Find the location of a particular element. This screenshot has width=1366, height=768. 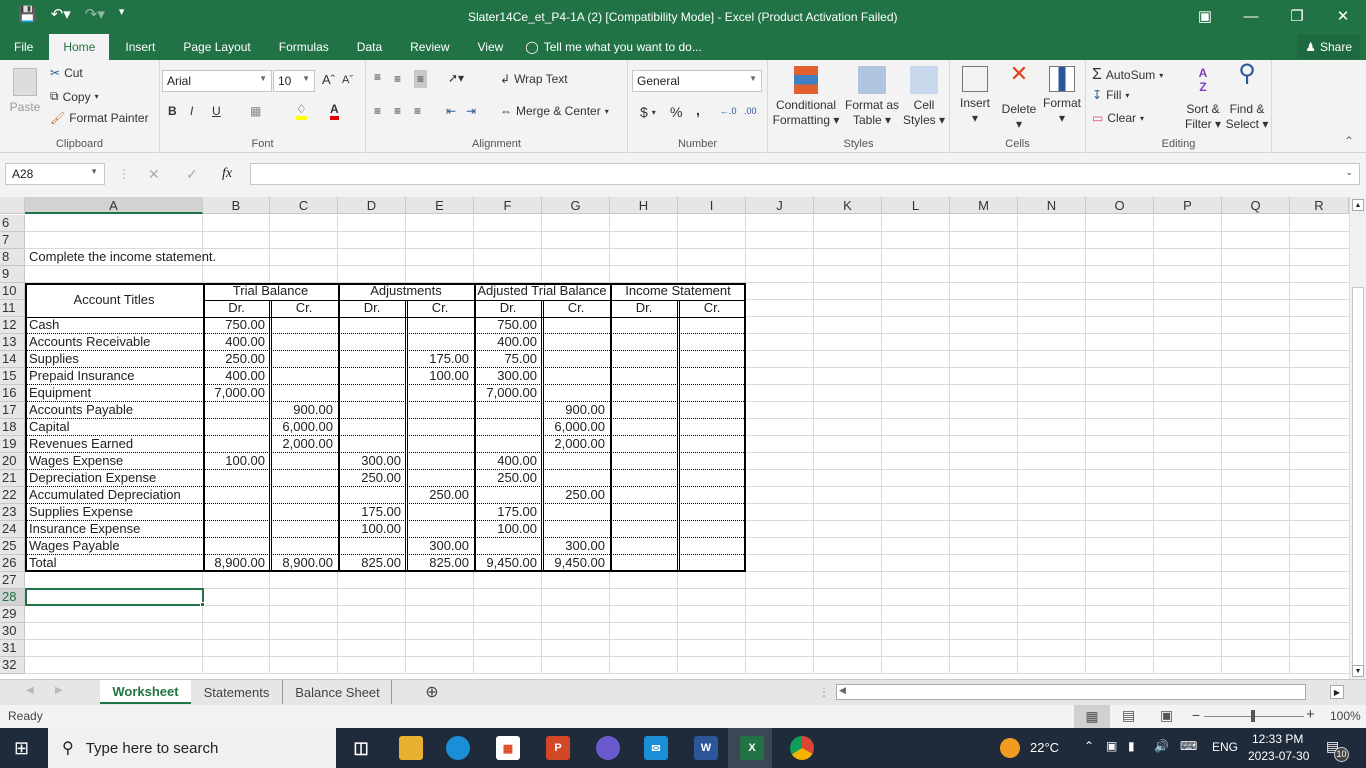

clear-button: ▭ Clear ▾ is located at coordinates (1118, 118).